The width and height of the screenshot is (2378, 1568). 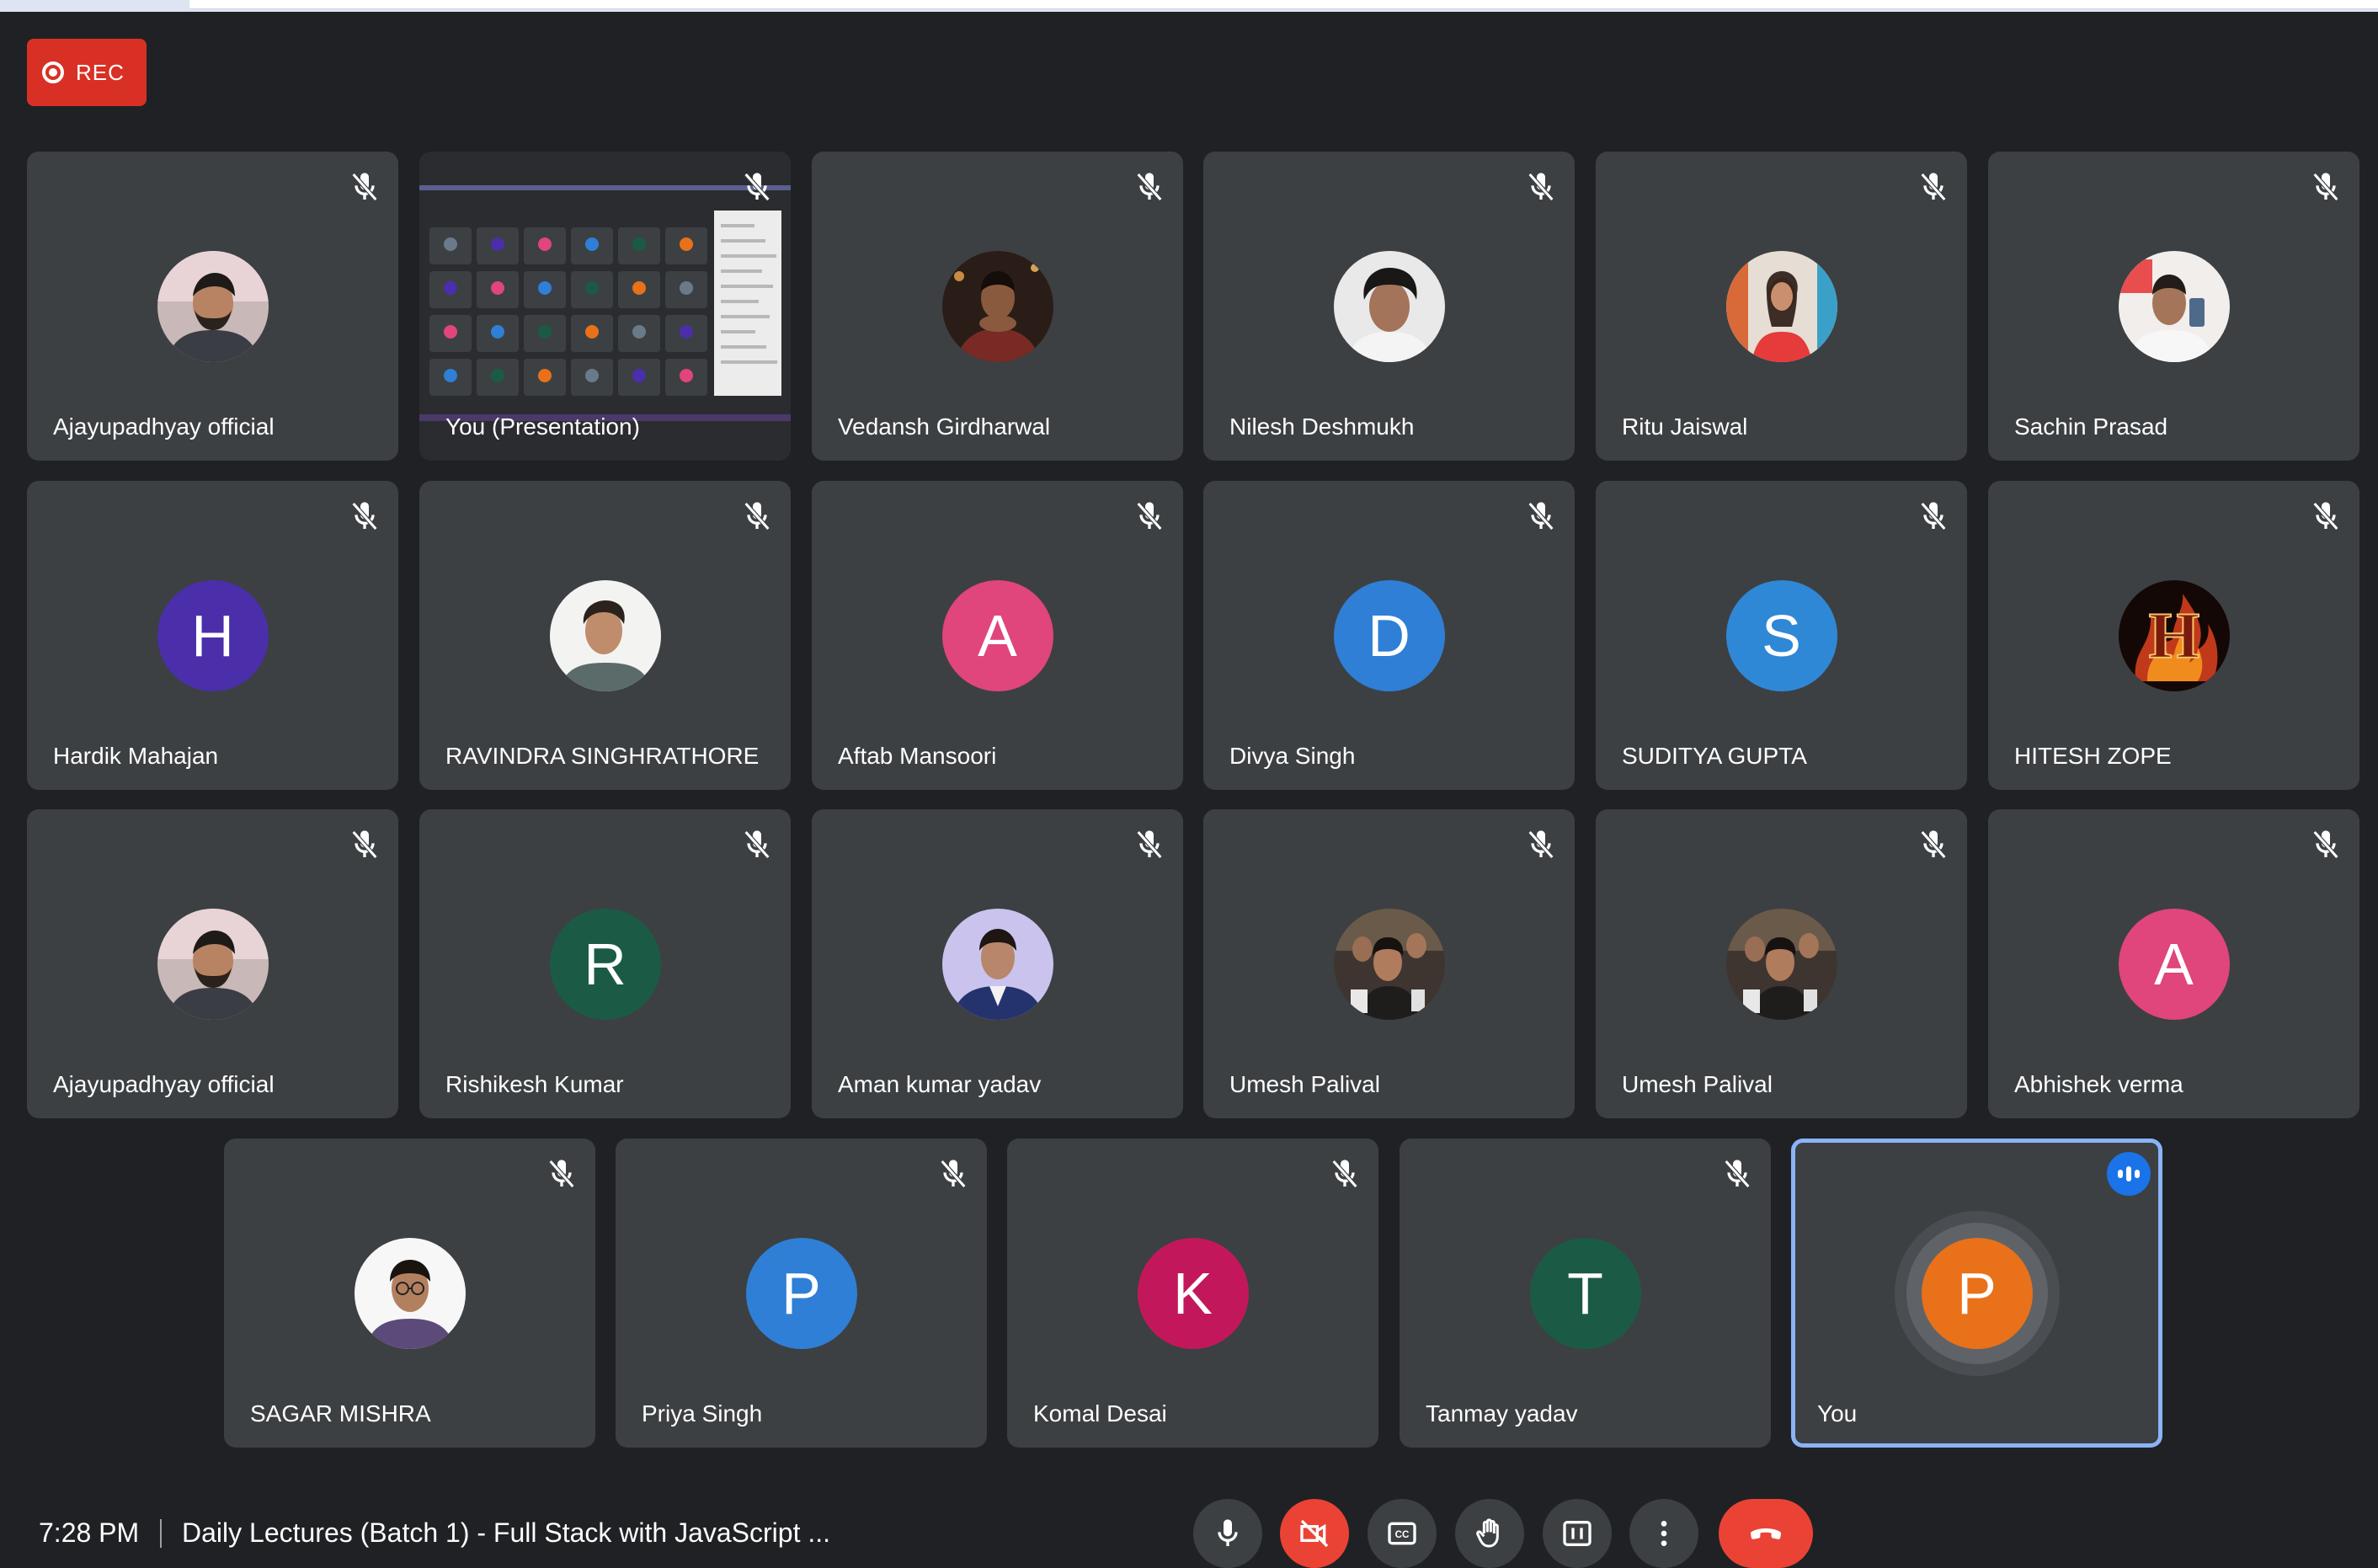 I want to click on svg-text: CC, so click(x=1402, y=1534).